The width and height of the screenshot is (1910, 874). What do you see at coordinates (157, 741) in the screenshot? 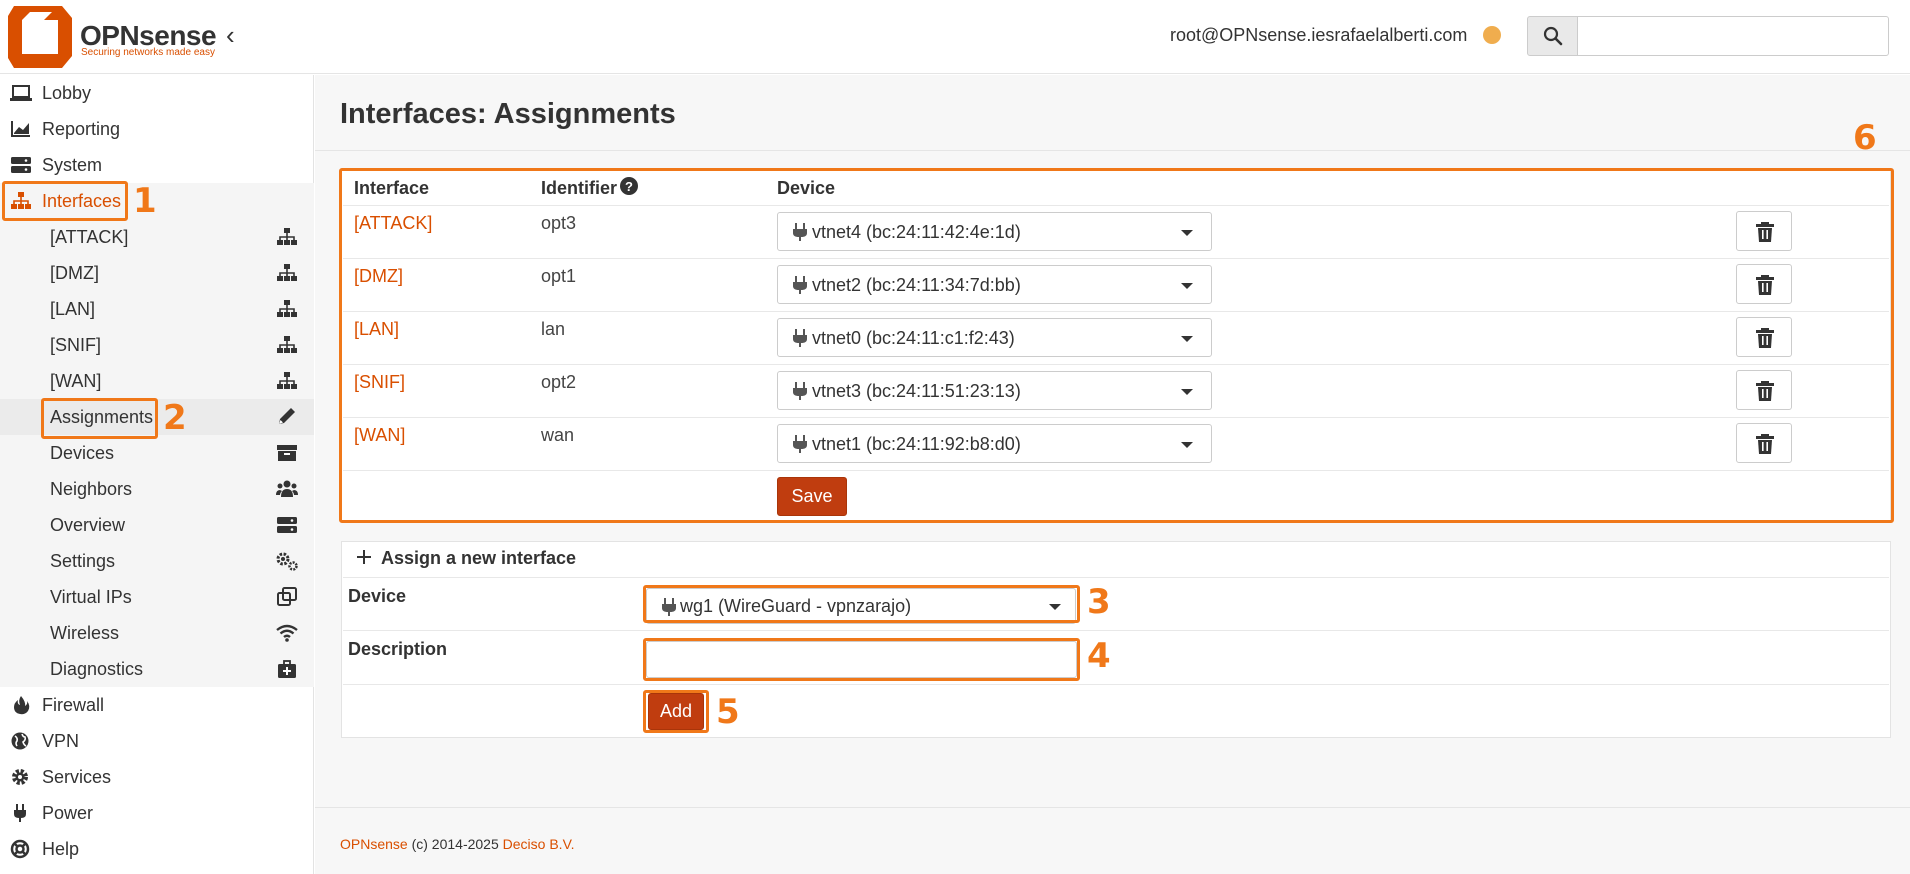
I see `sidebar-item-vpn: VPN` at bounding box center [157, 741].